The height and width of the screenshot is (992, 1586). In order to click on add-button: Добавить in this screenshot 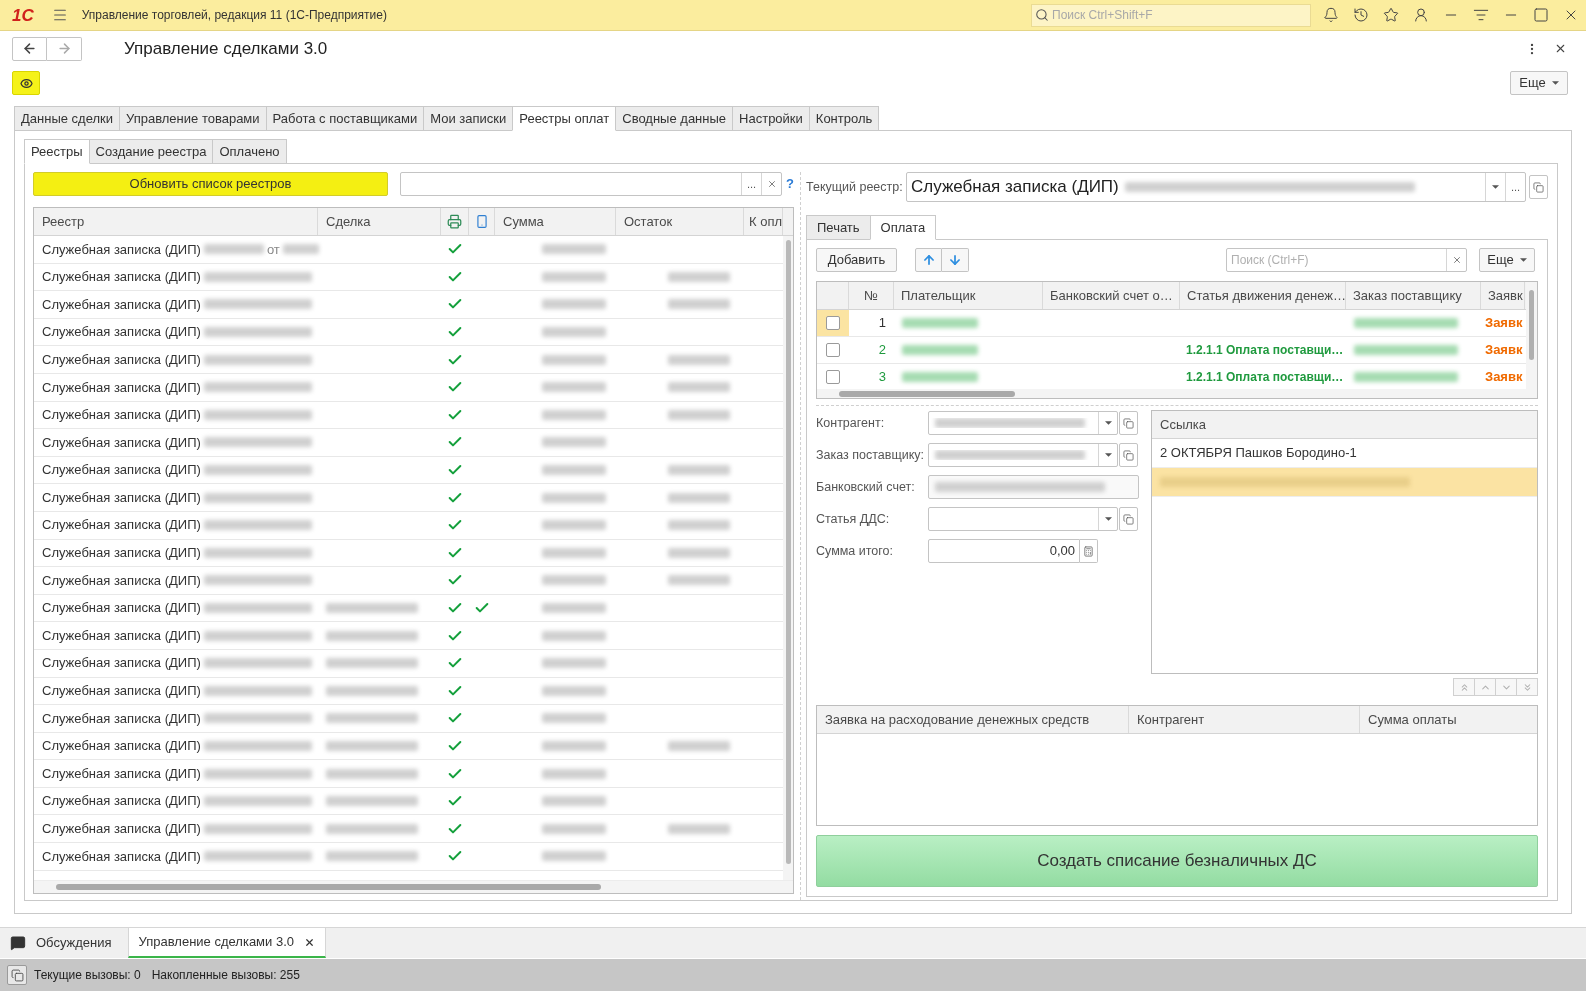, I will do `click(856, 260)`.